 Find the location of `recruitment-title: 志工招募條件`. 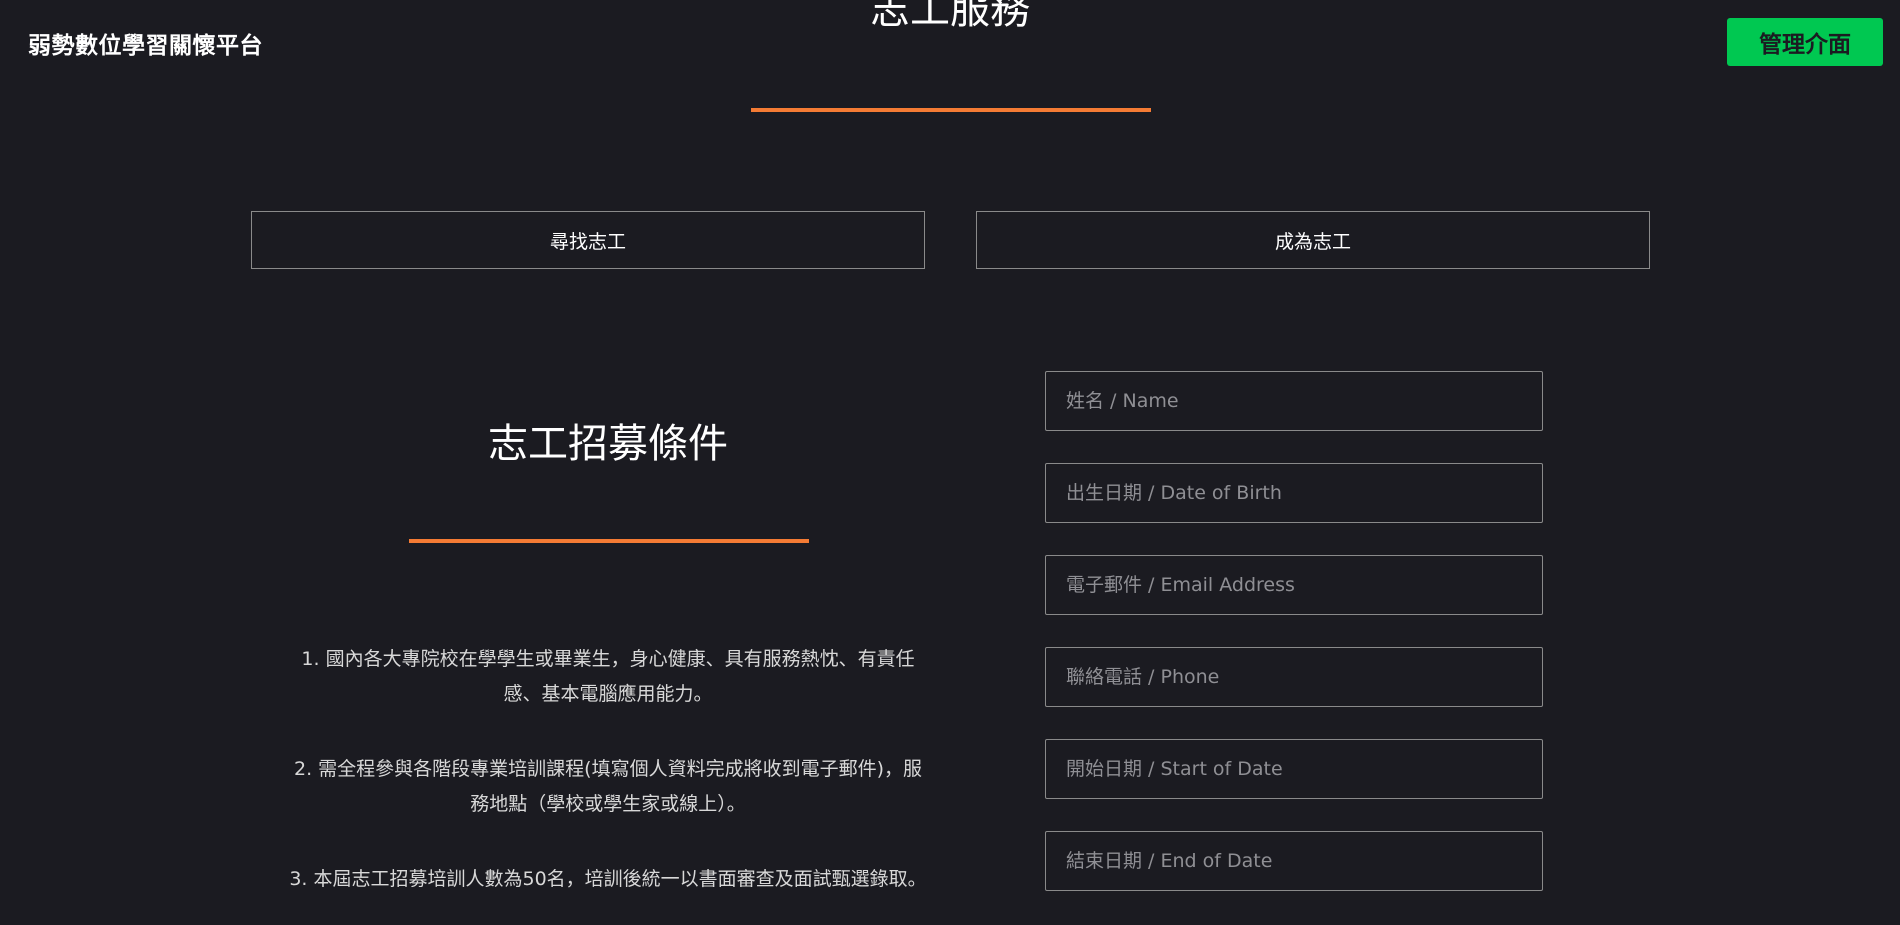

recruitment-title: 志工招募條件 is located at coordinates (608, 444).